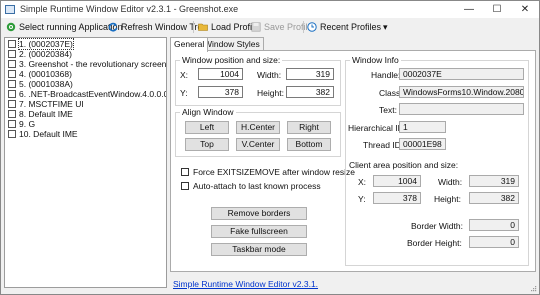 The height and width of the screenshot is (295, 540). Describe the element at coordinates (447, 199) in the screenshot. I see `client-height-label: Height:` at that location.